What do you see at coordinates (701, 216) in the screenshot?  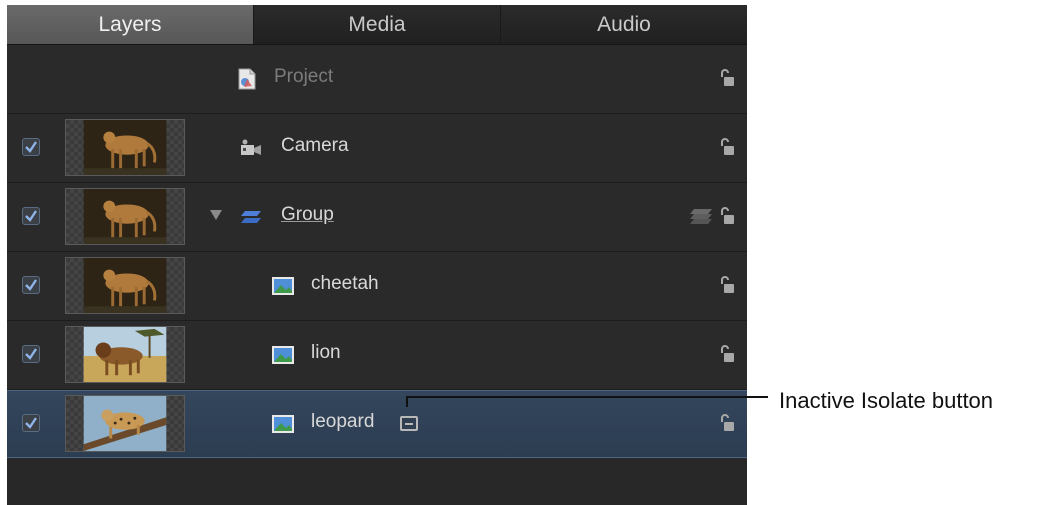 I see `layers-stack-icon` at bounding box center [701, 216].